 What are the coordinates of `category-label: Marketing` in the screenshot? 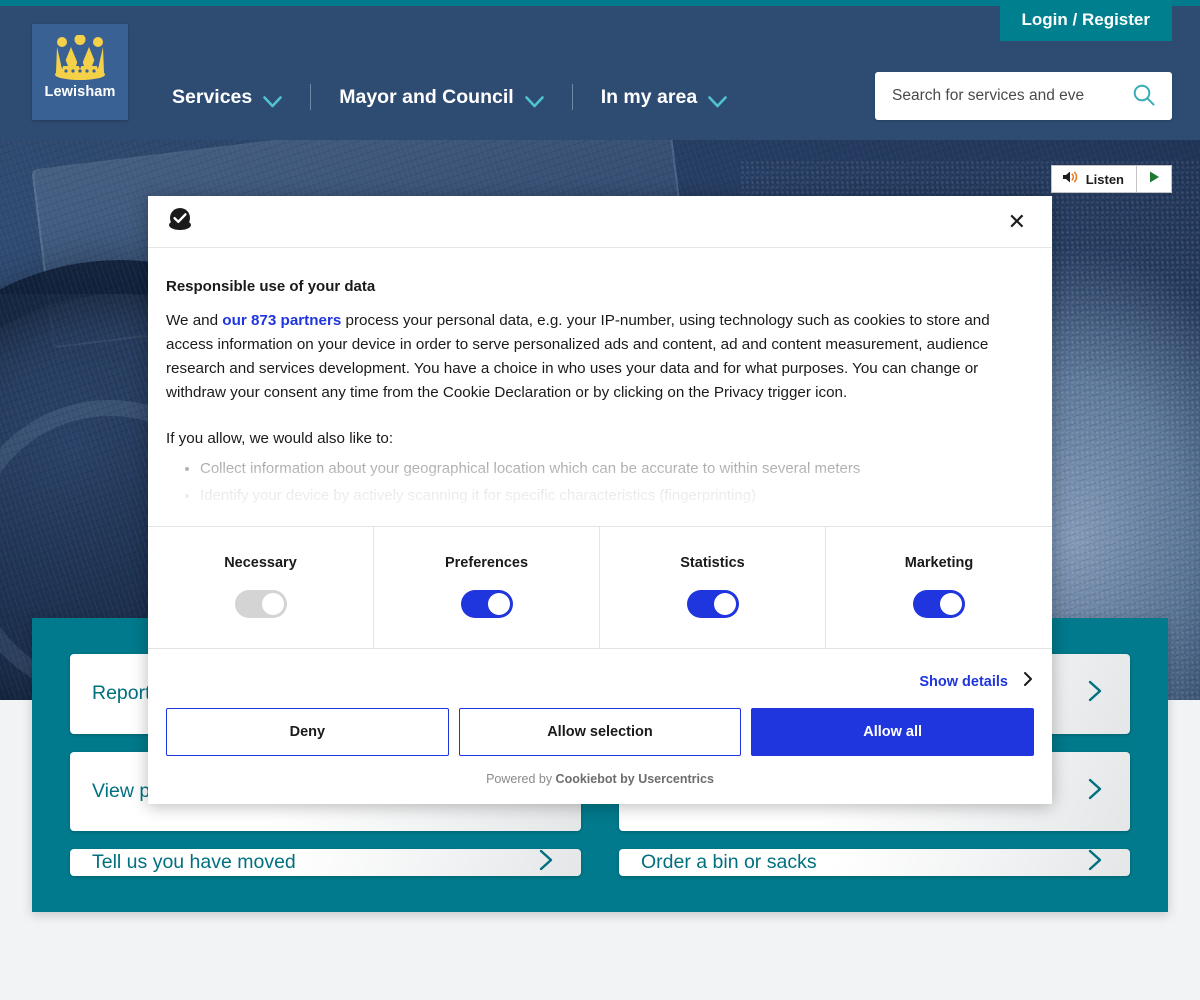 It's located at (939, 563).